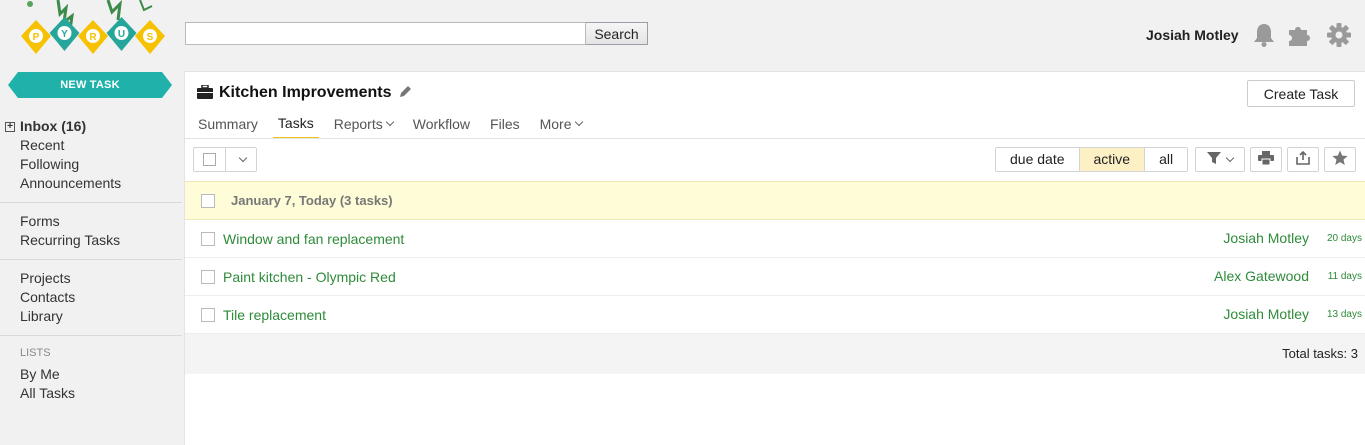 The width and height of the screenshot is (1365, 445). What do you see at coordinates (274, 315) in the screenshot?
I see `task-name-link: Tile replacement` at bounding box center [274, 315].